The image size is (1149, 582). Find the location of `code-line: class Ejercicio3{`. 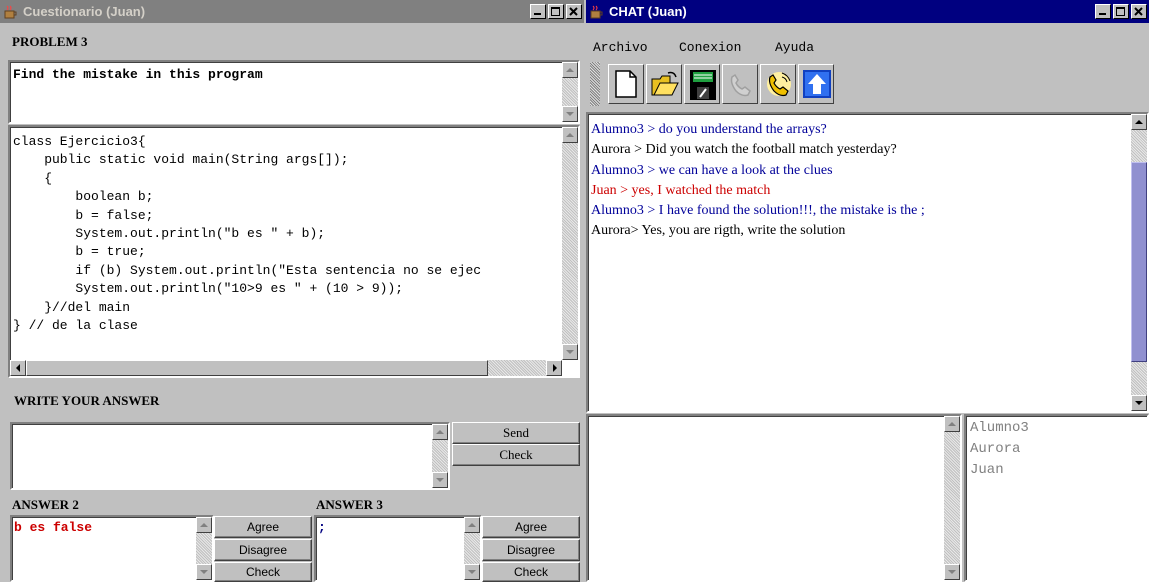

code-line: class Ejercicio3{ is located at coordinates (79, 141).